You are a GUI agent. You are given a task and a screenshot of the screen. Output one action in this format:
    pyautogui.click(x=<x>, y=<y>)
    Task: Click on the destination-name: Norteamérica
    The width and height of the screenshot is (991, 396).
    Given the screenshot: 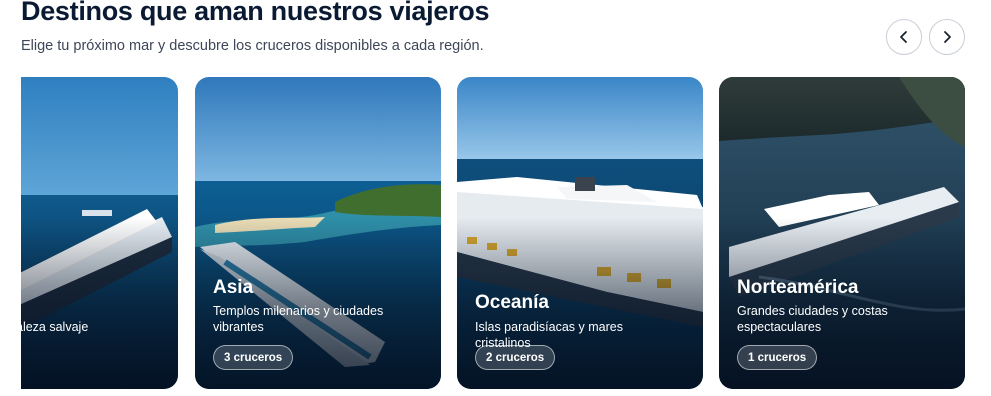 What is the action you would take?
    pyautogui.click(x=798, y=287)
    